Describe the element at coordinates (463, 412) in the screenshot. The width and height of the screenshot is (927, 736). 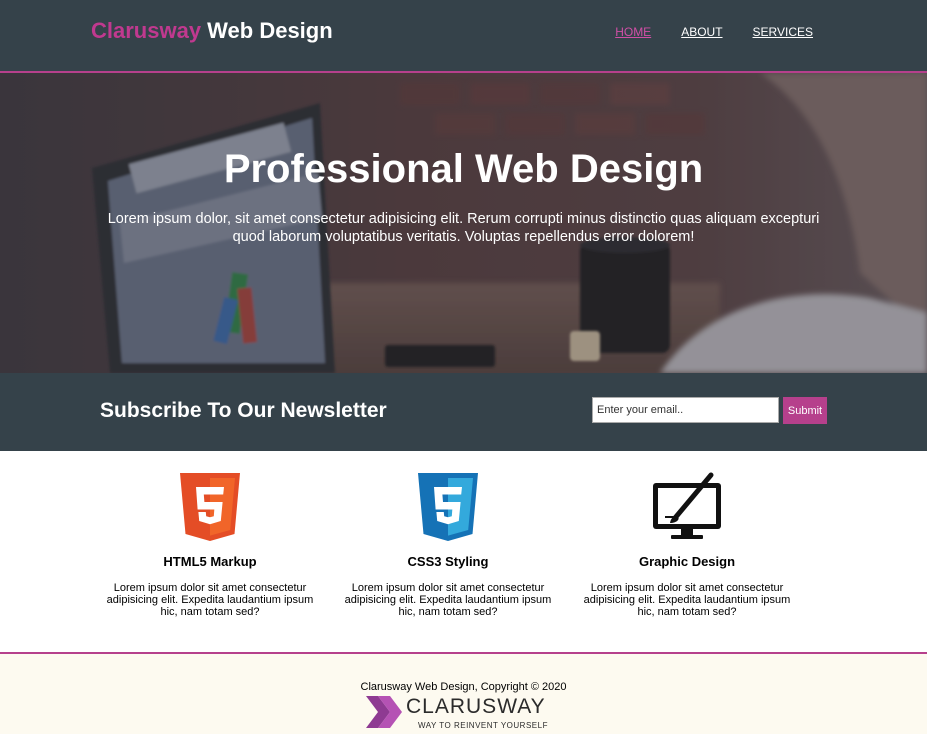
I see `newsletter-section: Subscribe To Our Newsletter Submit` at that location.